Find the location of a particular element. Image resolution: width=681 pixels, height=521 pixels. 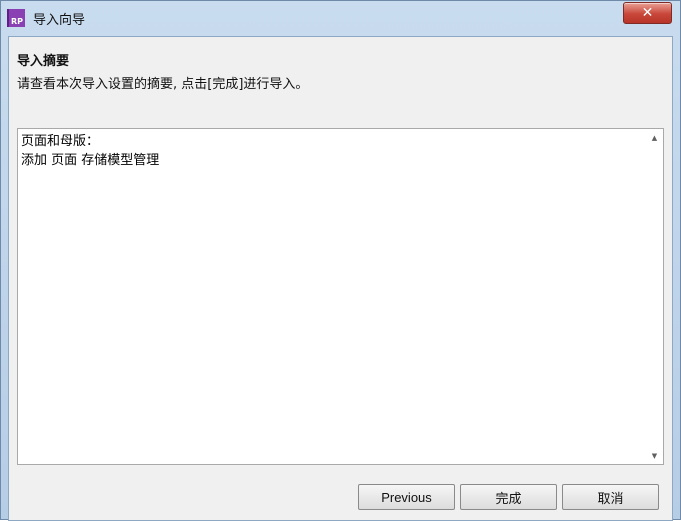

vertical-scrollbar: ▲ ▼ is located at coordinates (654, 296).